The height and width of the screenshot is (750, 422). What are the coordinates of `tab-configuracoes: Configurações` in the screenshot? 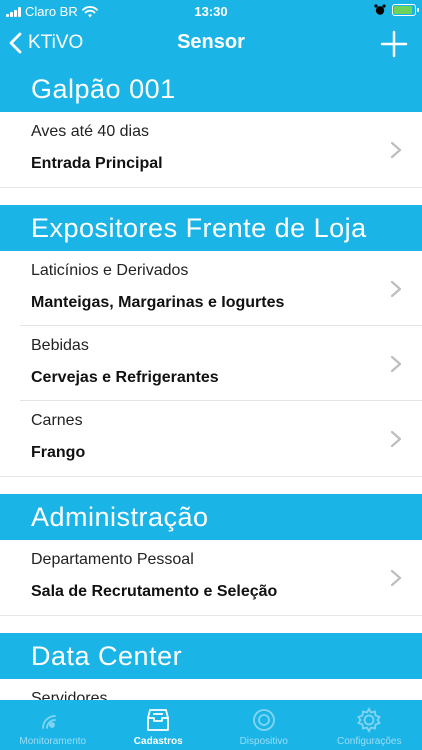 It's located at (369, 725).